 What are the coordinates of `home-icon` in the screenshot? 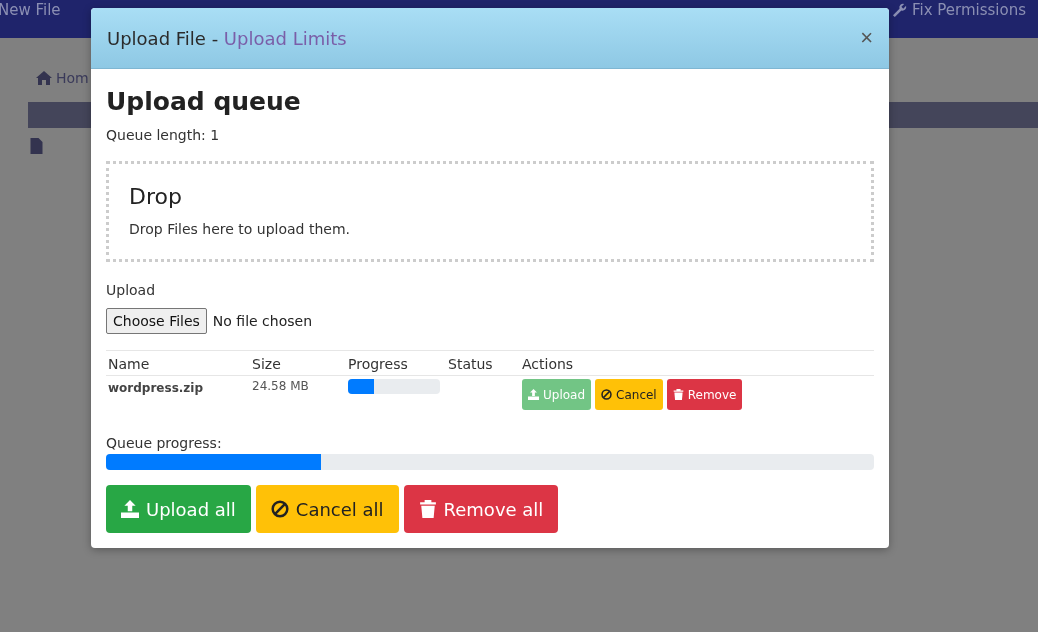 It's located at (44, 78).